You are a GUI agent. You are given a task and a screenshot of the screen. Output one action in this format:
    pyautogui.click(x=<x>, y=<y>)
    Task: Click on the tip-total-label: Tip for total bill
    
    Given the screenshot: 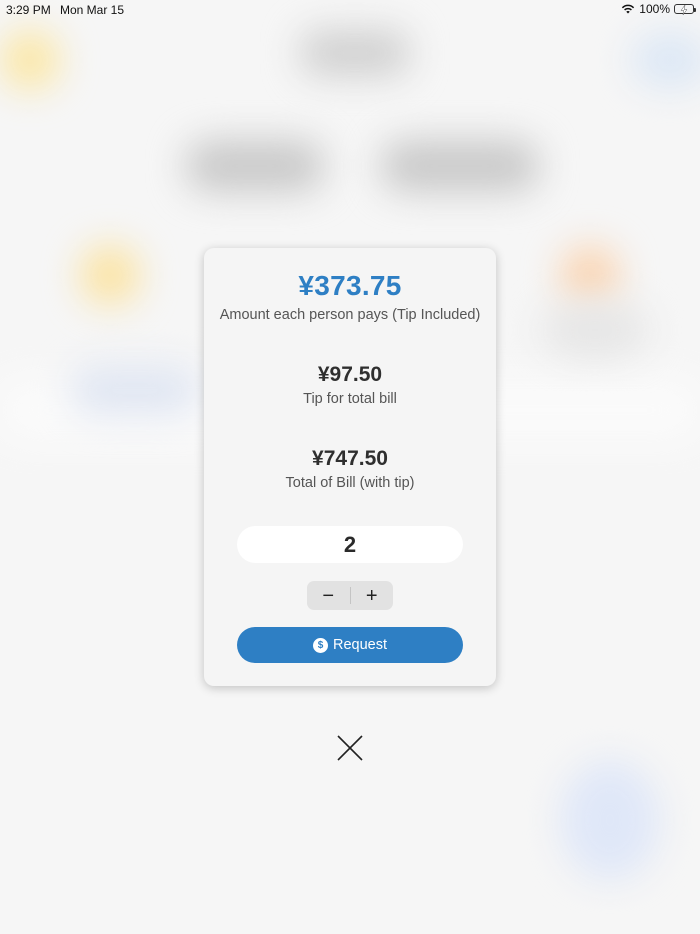 What is the action you would take?
    pyautogui.click(x=350, y=399)
    